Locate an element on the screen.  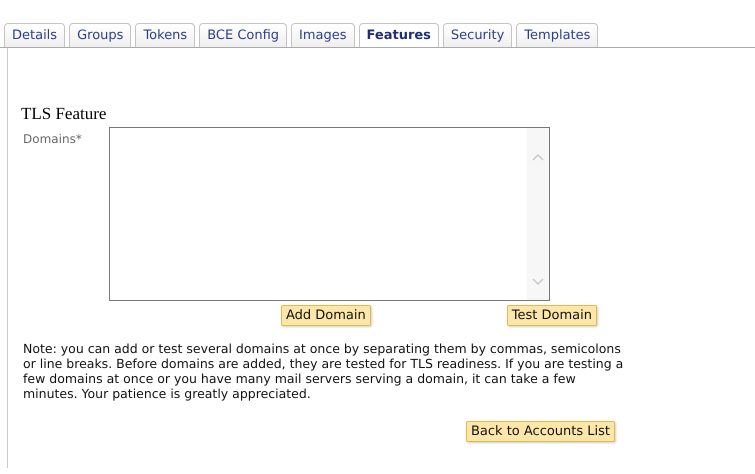
scrollbar is located at coordinates (538, 214).